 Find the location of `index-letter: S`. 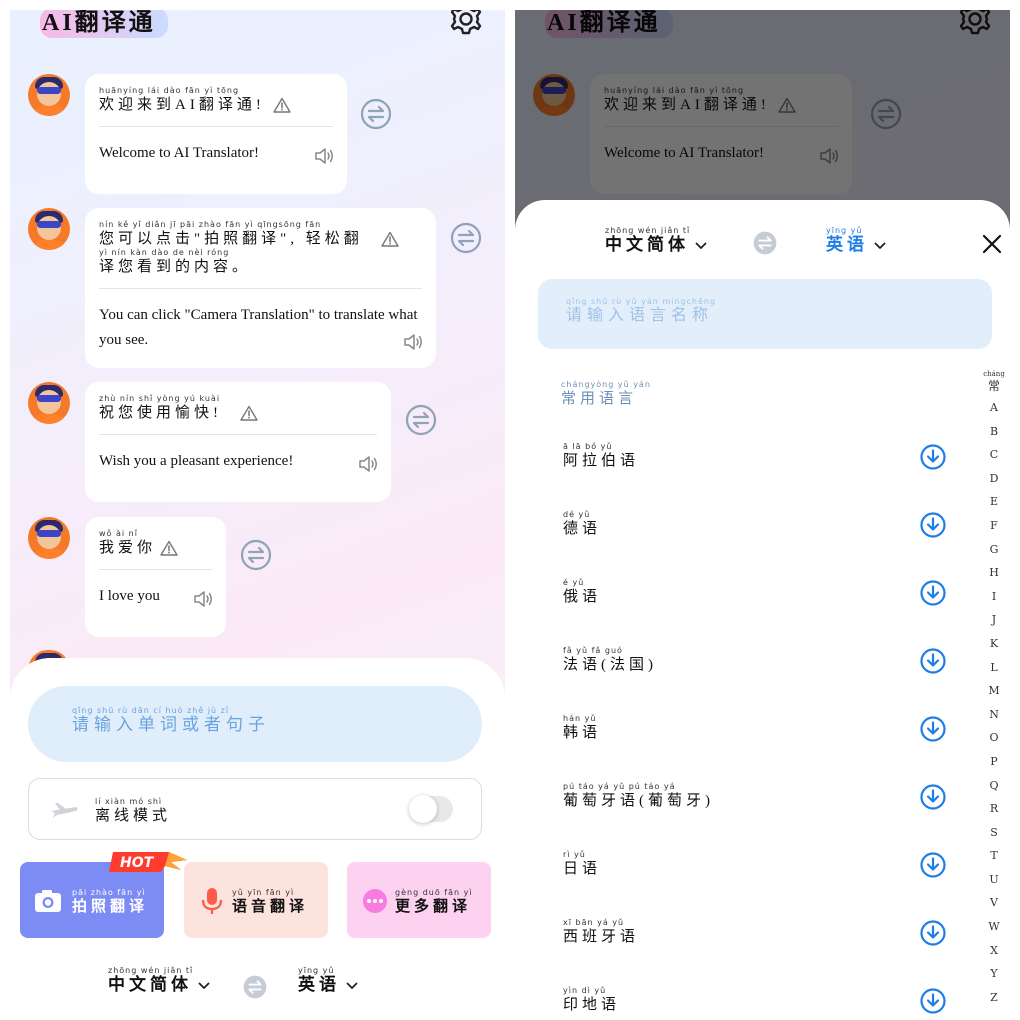

index-letter: S is located at coordinates (994, 833).